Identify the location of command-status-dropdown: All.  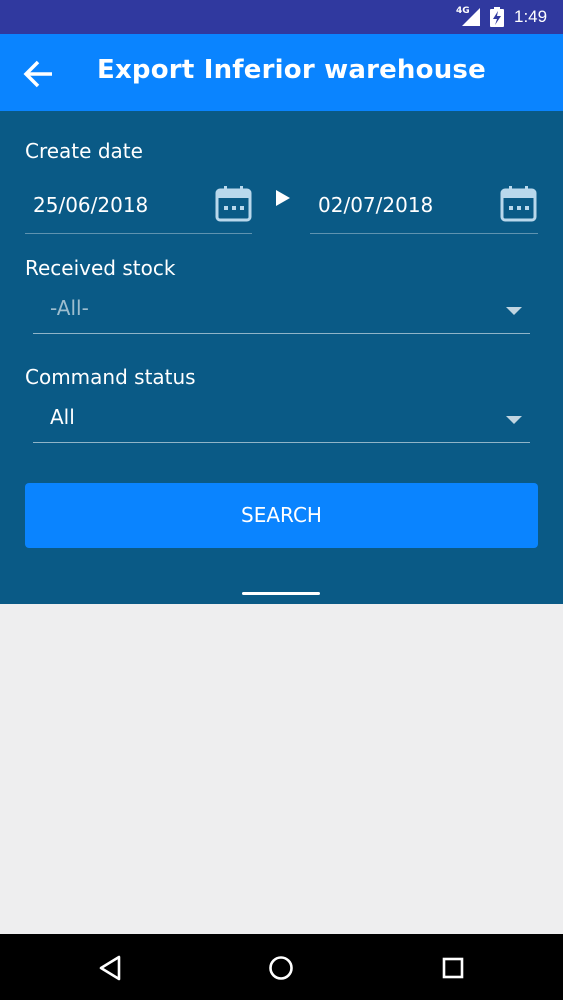
(281, 418).